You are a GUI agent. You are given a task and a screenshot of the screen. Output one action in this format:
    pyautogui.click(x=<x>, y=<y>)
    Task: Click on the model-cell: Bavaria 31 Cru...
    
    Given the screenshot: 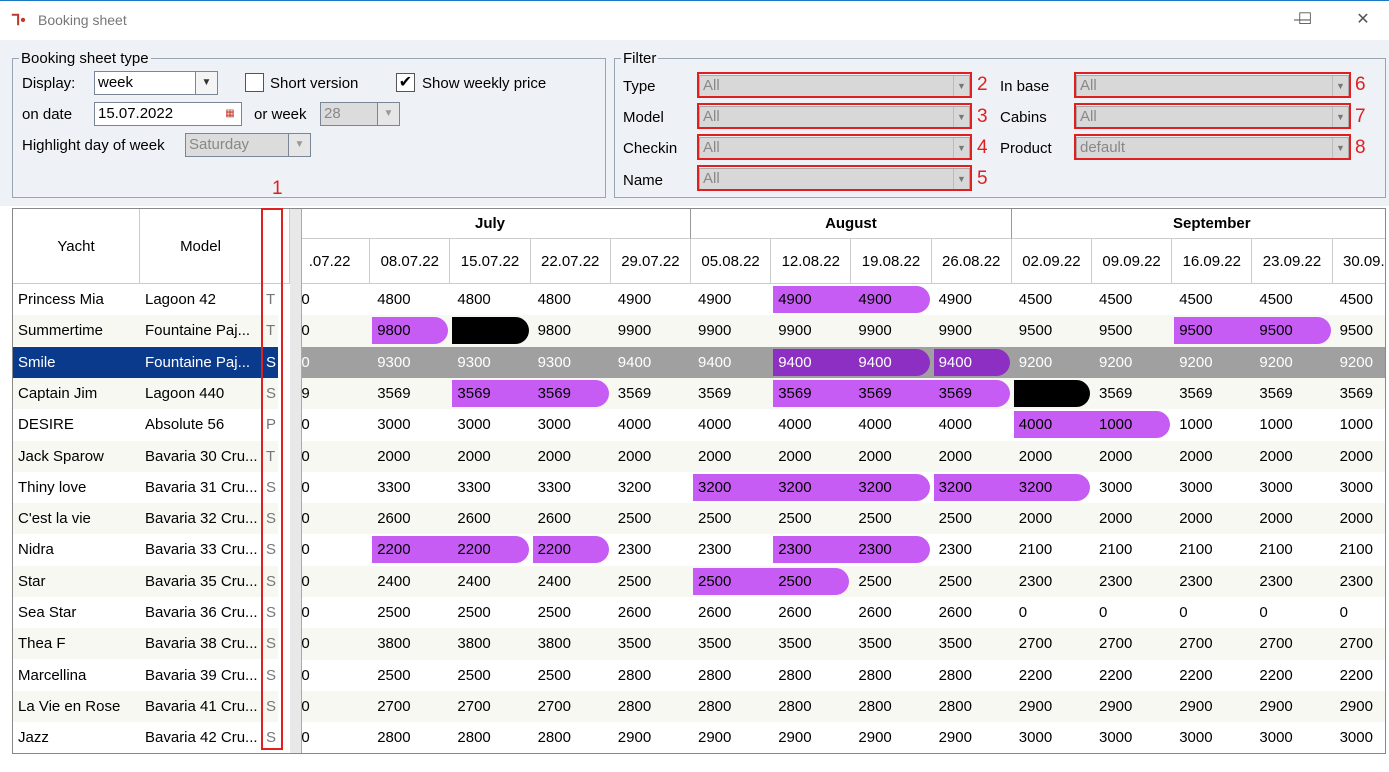 What is the action you would take?
    pyautogui.click(x=201, y=487)
    